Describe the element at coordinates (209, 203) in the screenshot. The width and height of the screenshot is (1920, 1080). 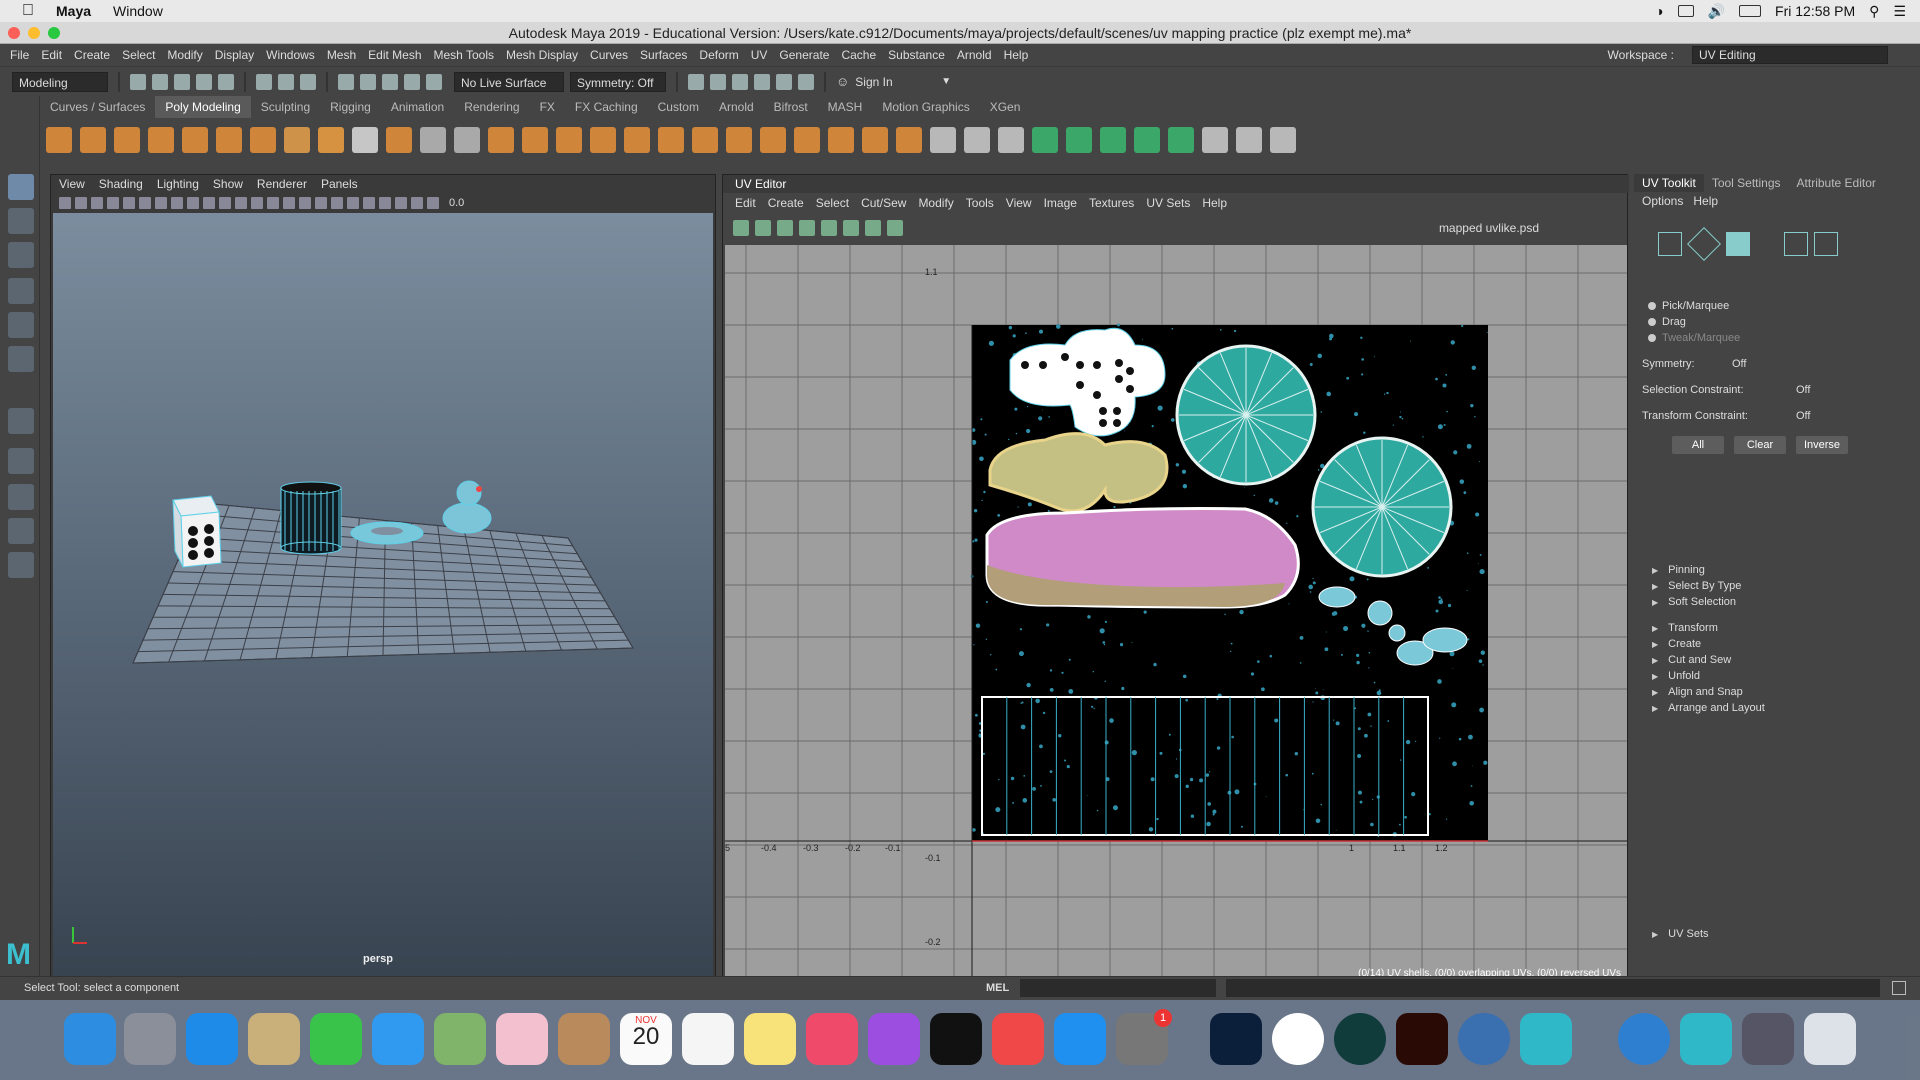
I see `gate-mask-icon` at that location.